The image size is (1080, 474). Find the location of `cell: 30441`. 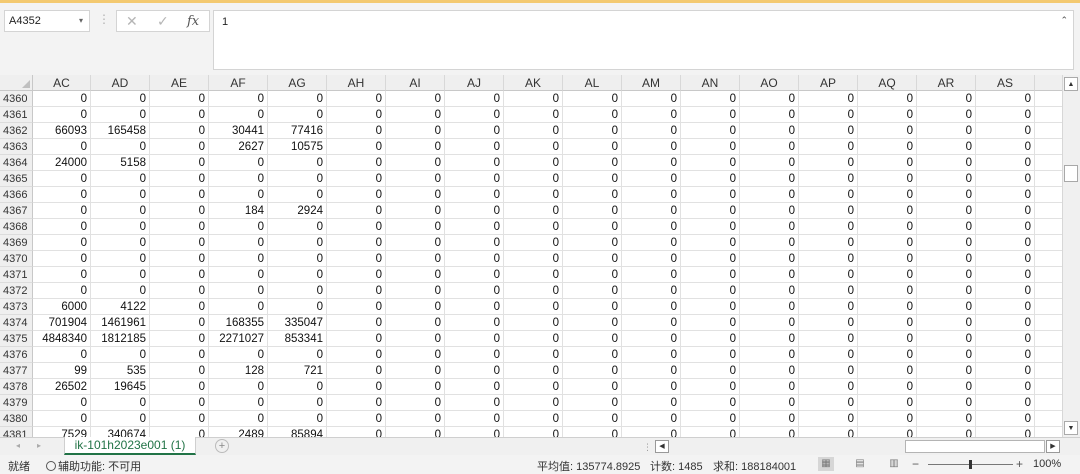

cell: 30441 is located at coordinates (238, 131).